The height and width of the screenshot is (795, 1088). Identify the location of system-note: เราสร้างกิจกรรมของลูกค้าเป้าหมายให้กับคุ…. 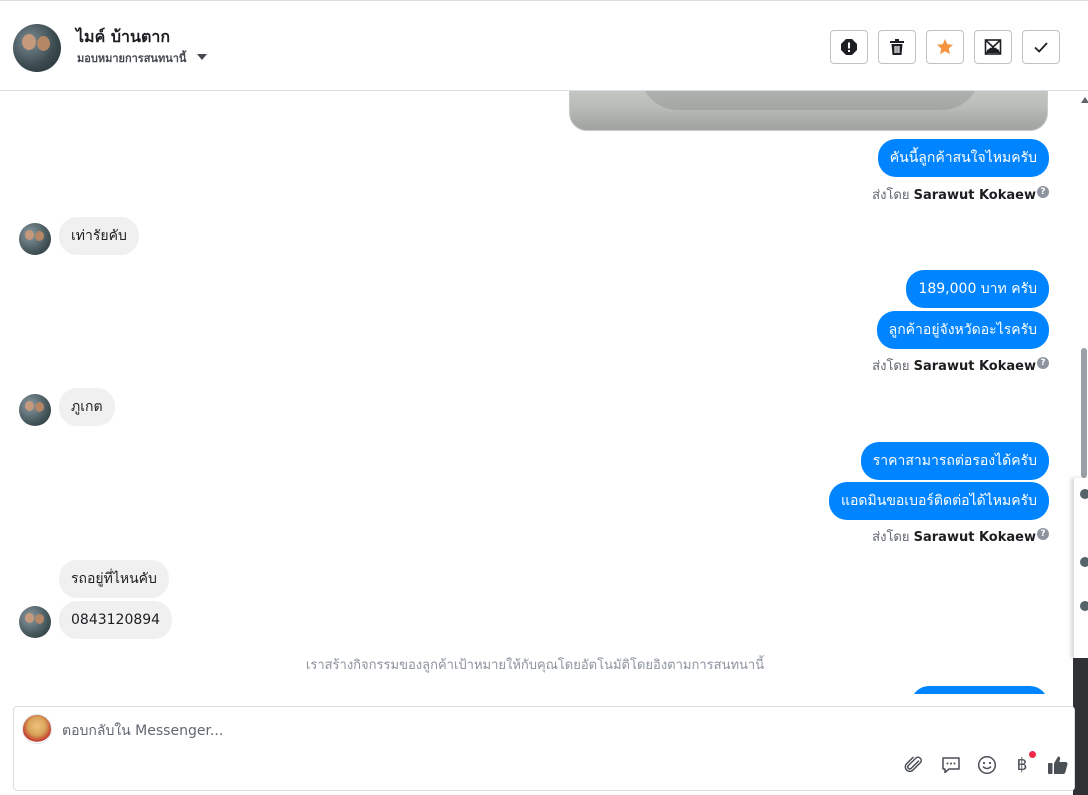
(535, 665).